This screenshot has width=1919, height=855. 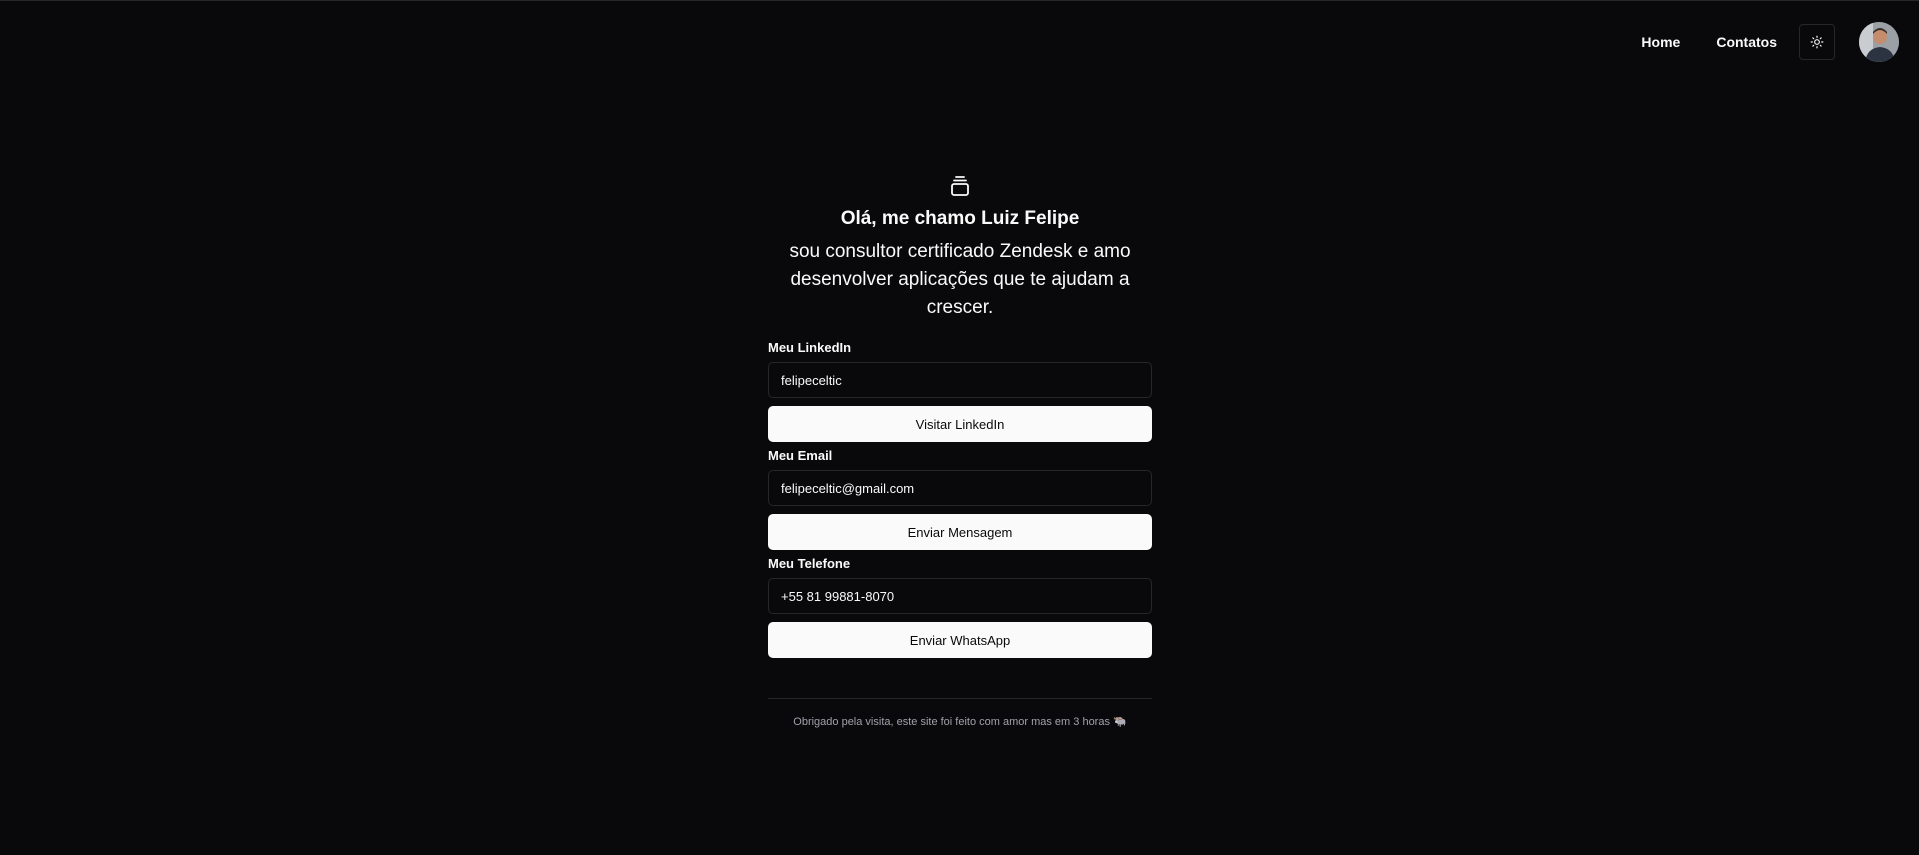 What do you see at coordinates (960, 424) in the screenshot?
I see `visit-linkedin-button: Visitar LinkedIn` at bounding box center [960, 424].